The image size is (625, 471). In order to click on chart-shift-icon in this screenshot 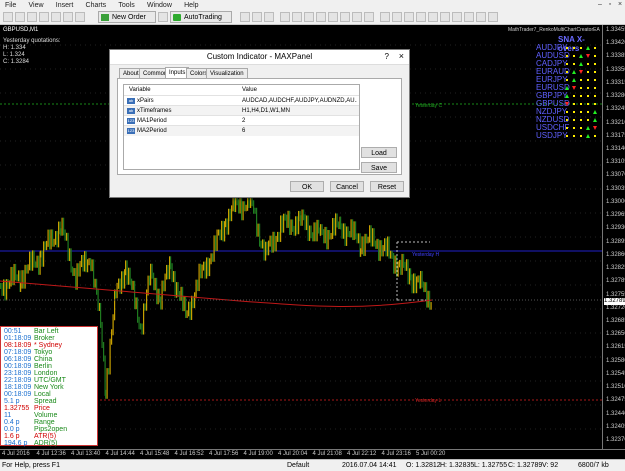, I will do `click(333, 17)`.